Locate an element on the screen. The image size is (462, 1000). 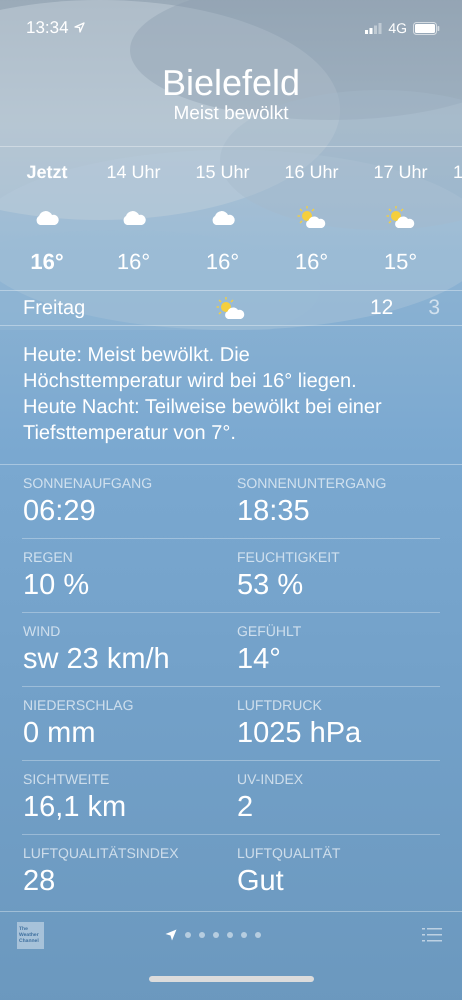
detail-label: REGEN is located at coordinates (48, 557).